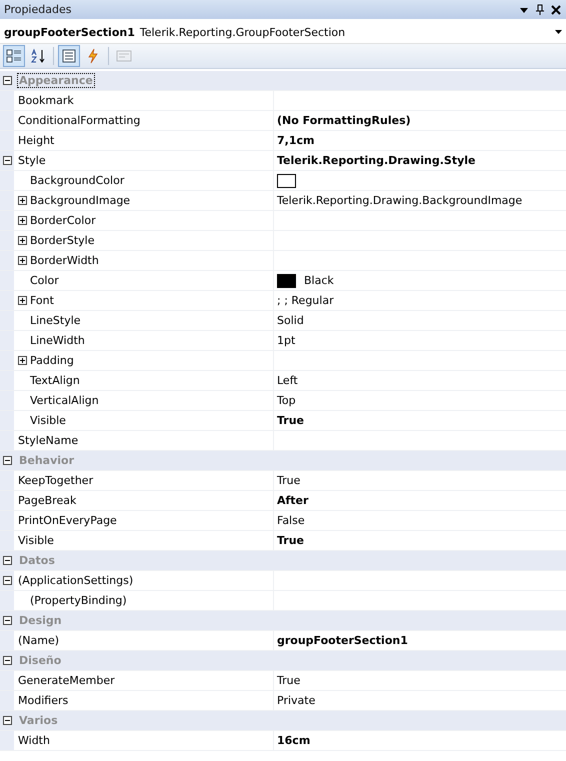 The image size is (566, 761). Describe the element at coordinates (293, 740) in the screenshot. I see `property-value: 16cm` at that location.